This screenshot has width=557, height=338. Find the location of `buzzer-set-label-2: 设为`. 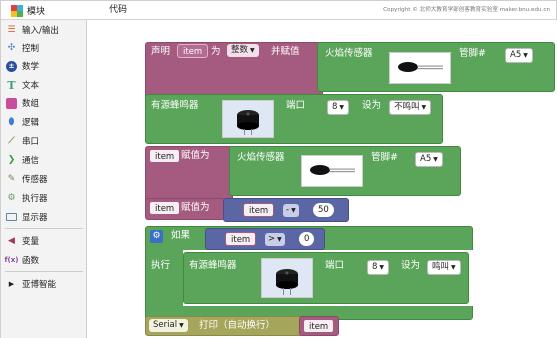

buzzer-set-label-2: 设为 is located at coordinates (411, 265).